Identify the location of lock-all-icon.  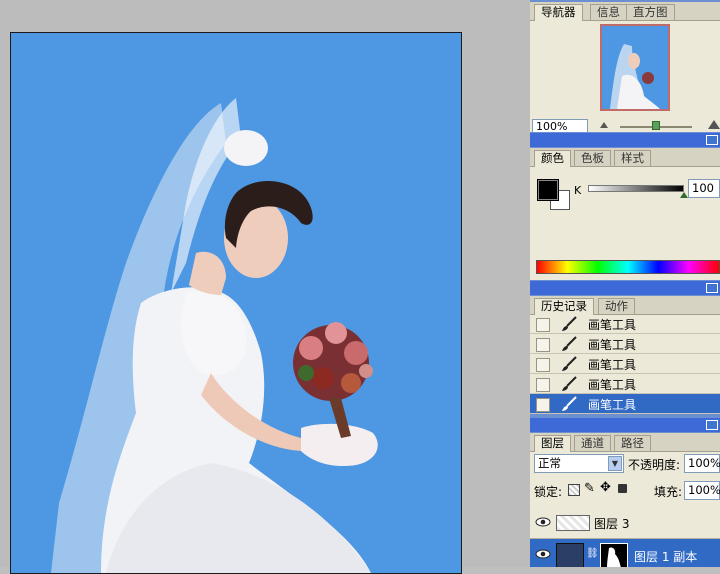
(622, 488).